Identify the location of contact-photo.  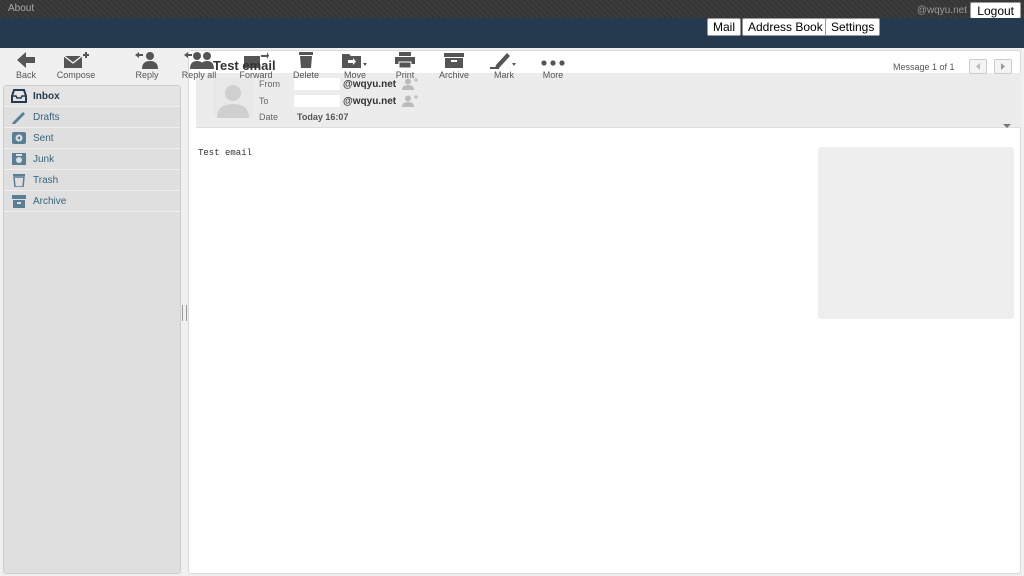
(233, 98).